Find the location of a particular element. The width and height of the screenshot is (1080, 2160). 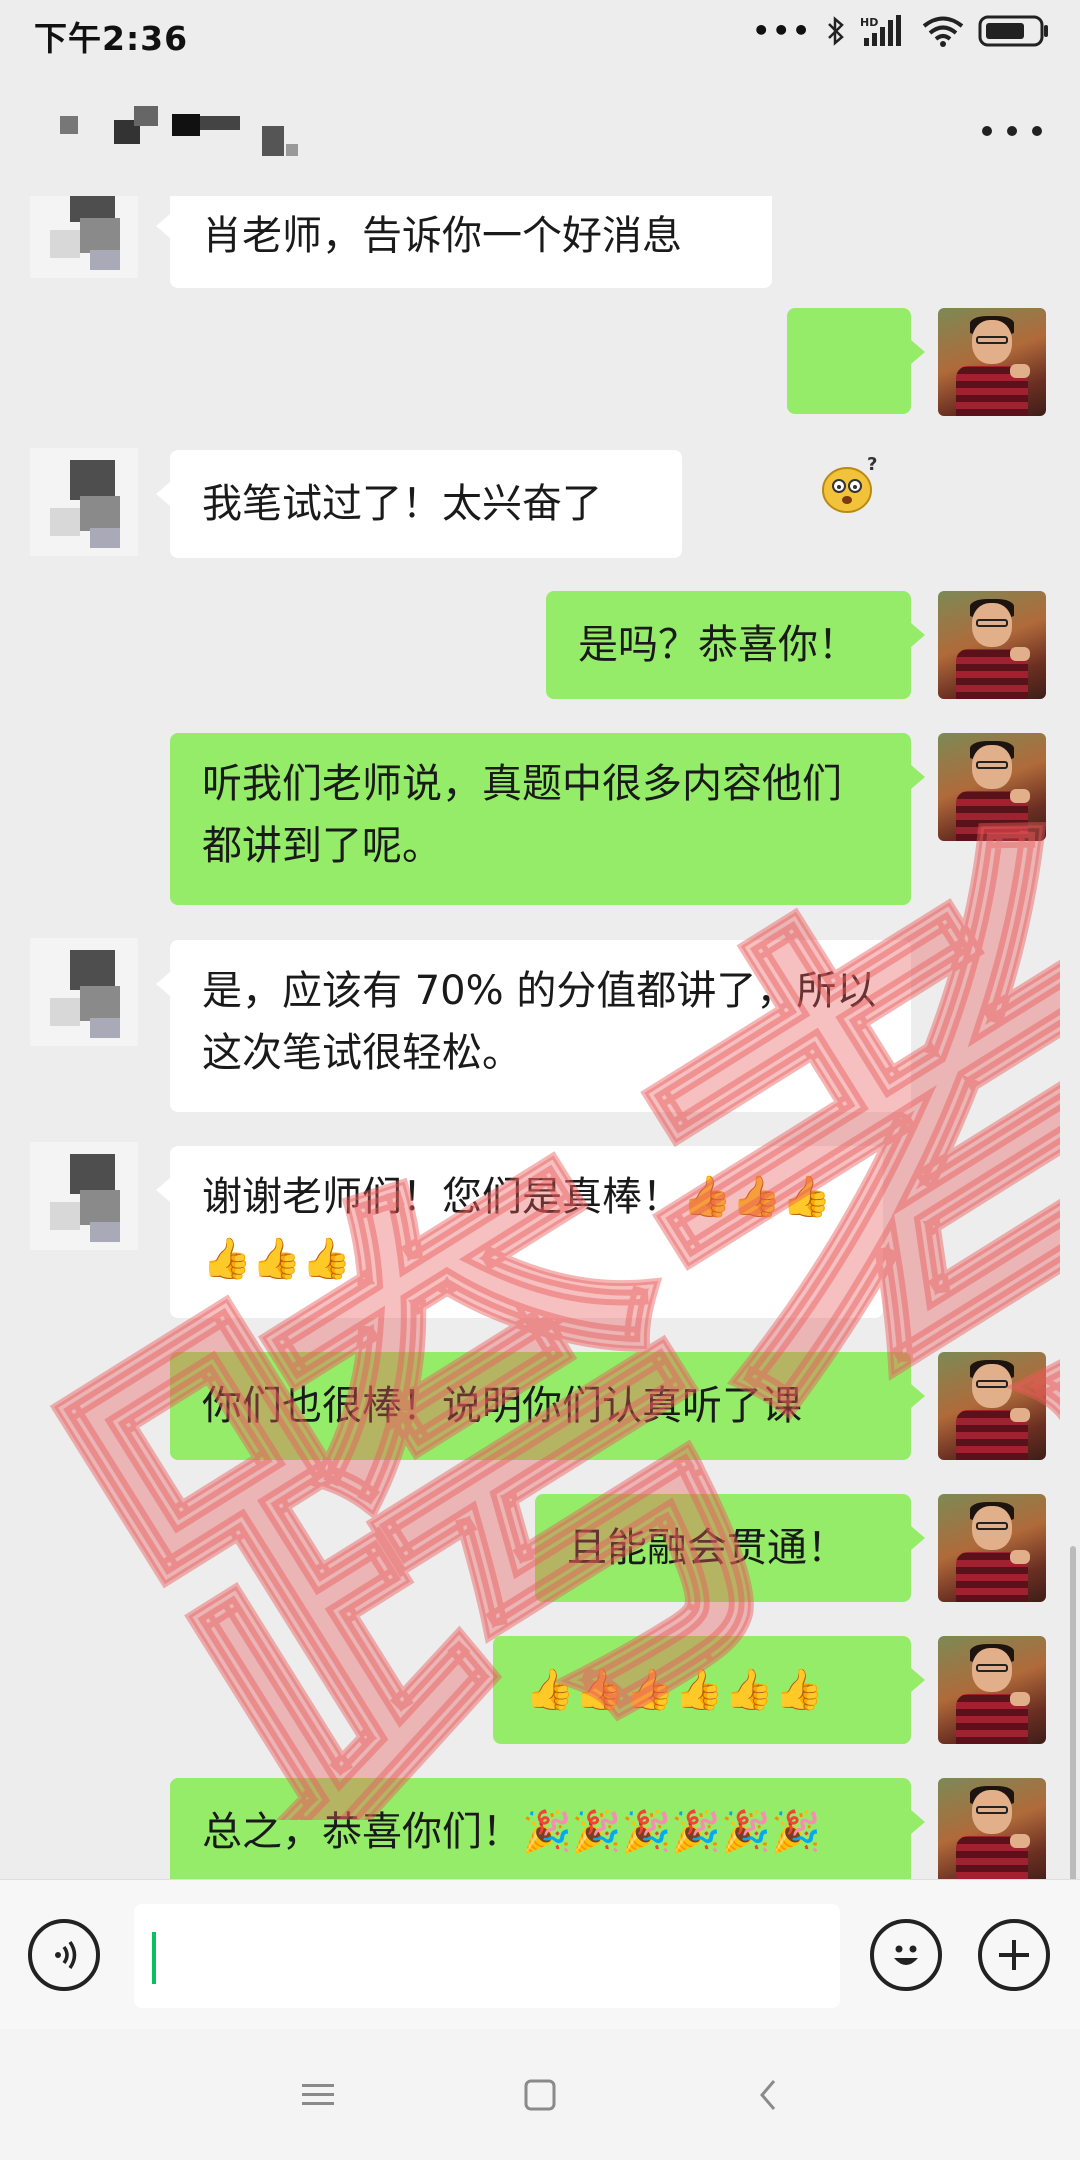

message-bubble: 是，应该有 70% 的分值都讲了，所以这次笔试很轻松。 is located at coordinates (533, 1026).